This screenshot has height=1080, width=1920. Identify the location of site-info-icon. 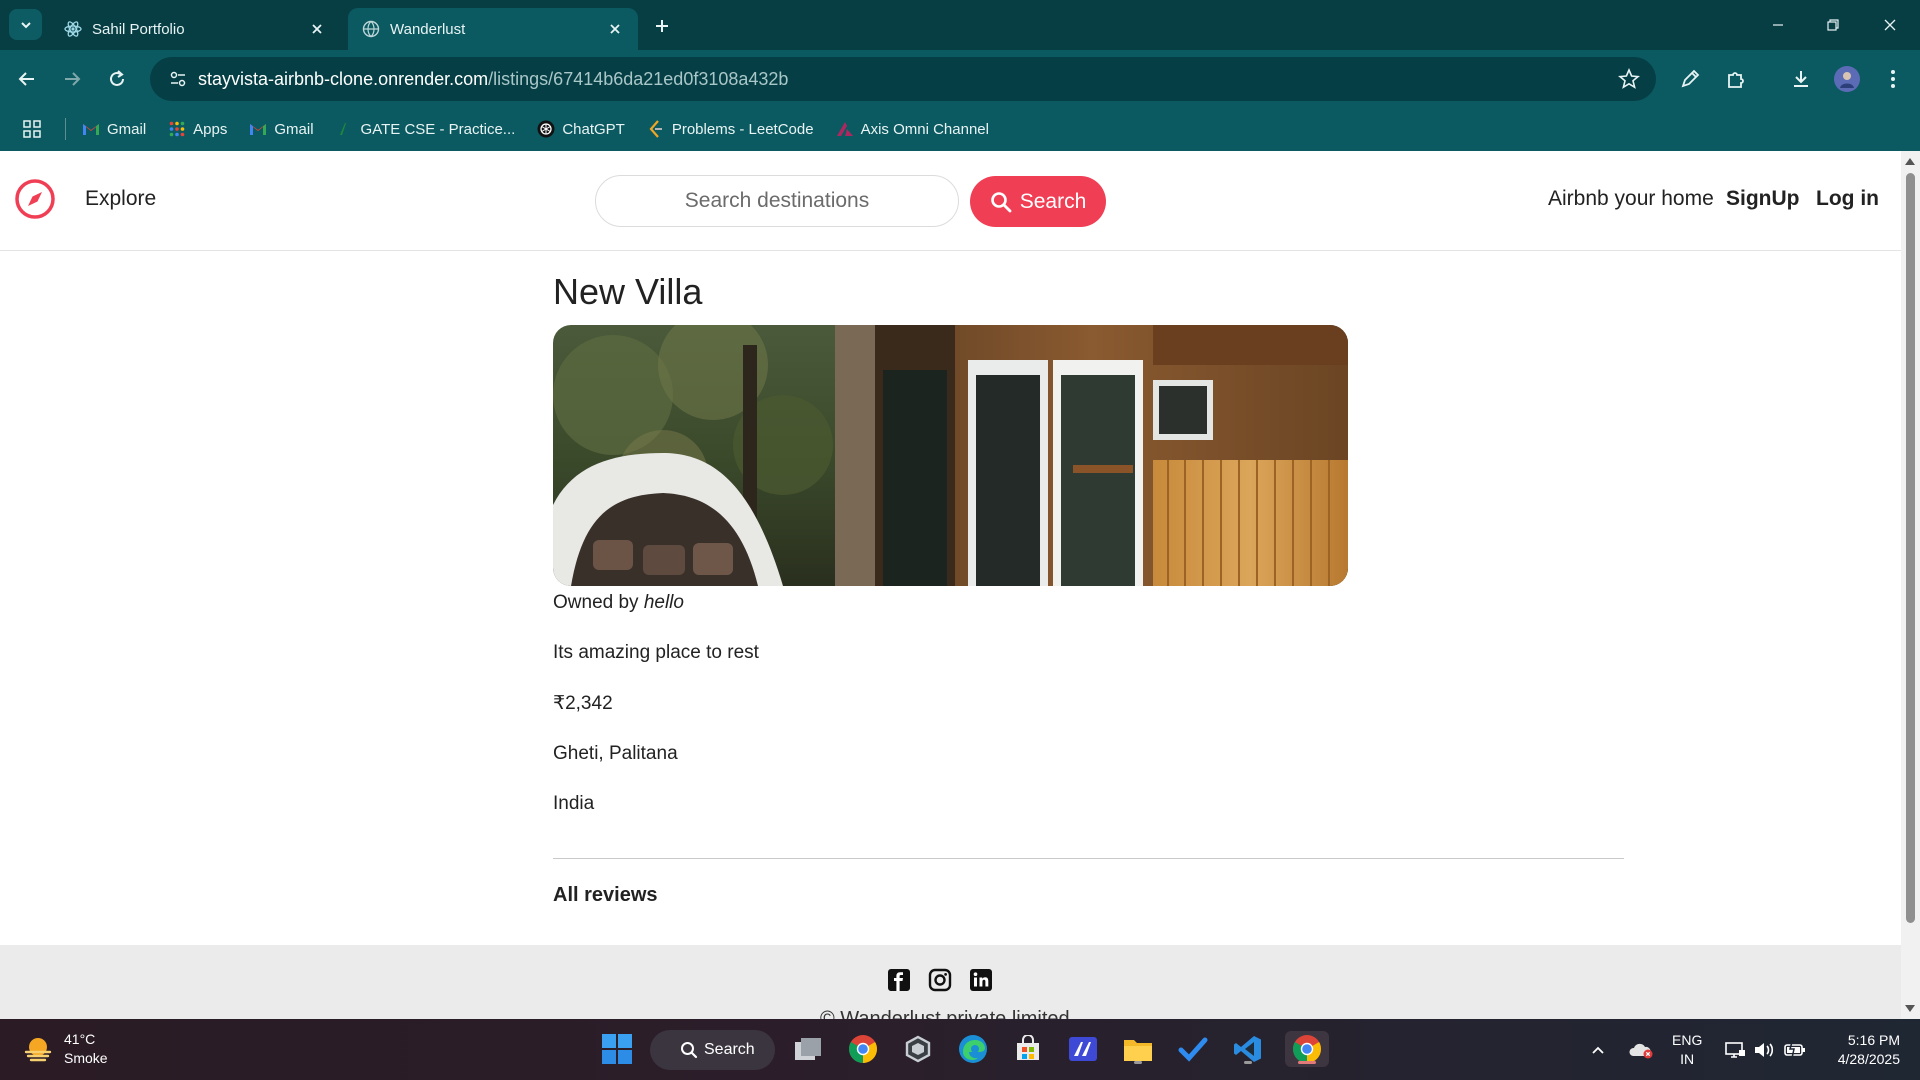
(178, 79).